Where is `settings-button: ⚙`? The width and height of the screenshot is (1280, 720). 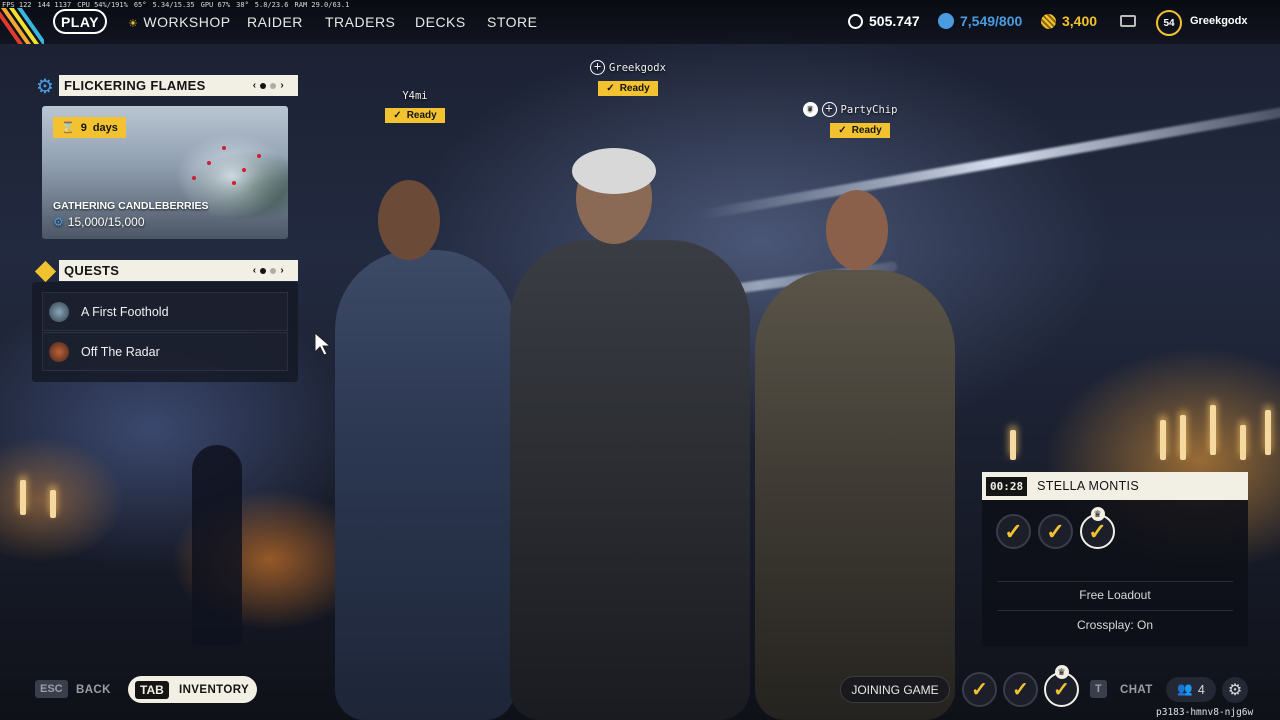
settings-button: ⚙ is located at coordinates (1235, 690).